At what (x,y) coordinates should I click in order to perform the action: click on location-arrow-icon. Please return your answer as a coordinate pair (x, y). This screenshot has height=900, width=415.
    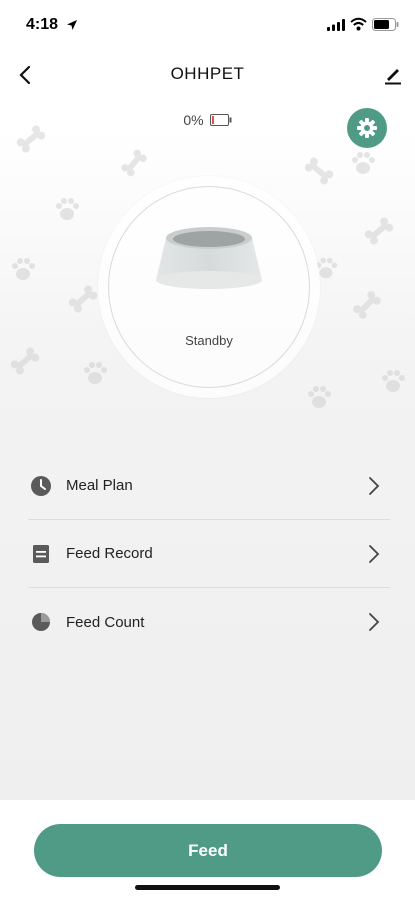
    Looking at the image, I should click on (72, 25).